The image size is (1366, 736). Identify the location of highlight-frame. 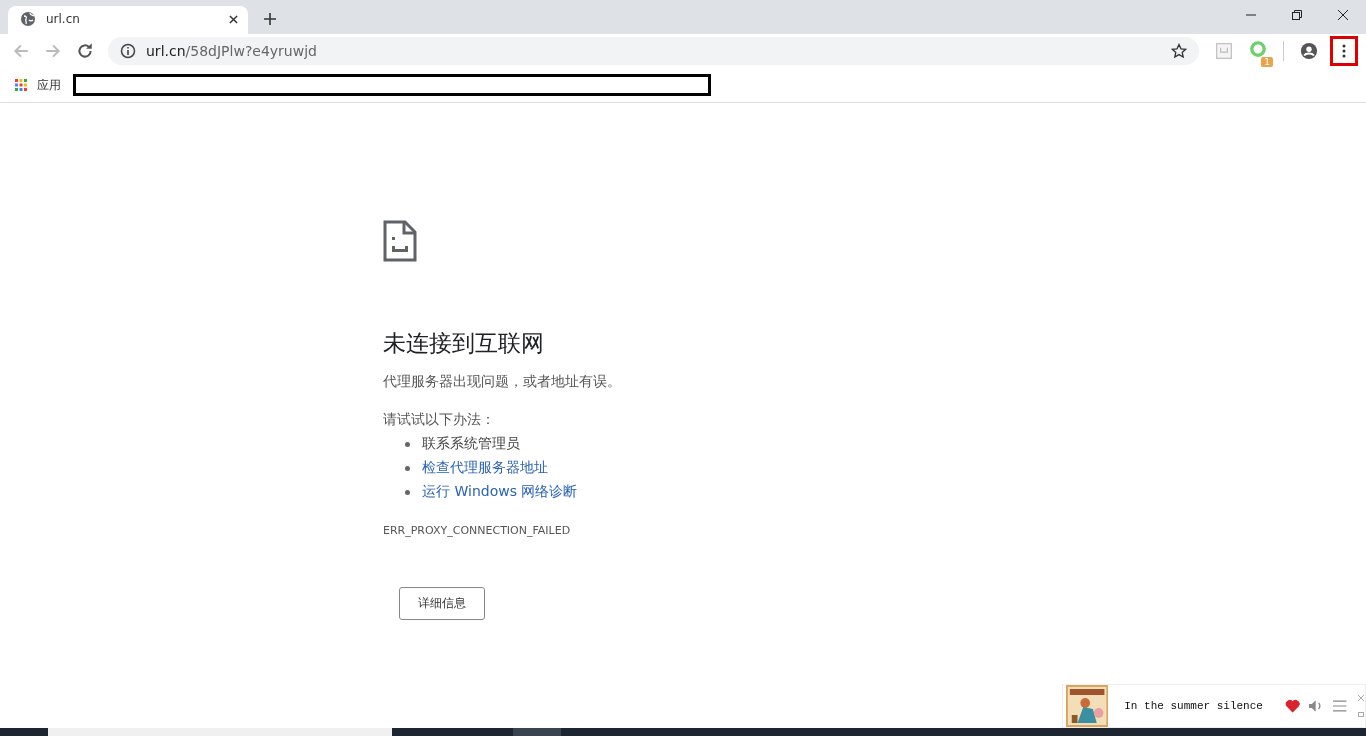
(1344, 51).